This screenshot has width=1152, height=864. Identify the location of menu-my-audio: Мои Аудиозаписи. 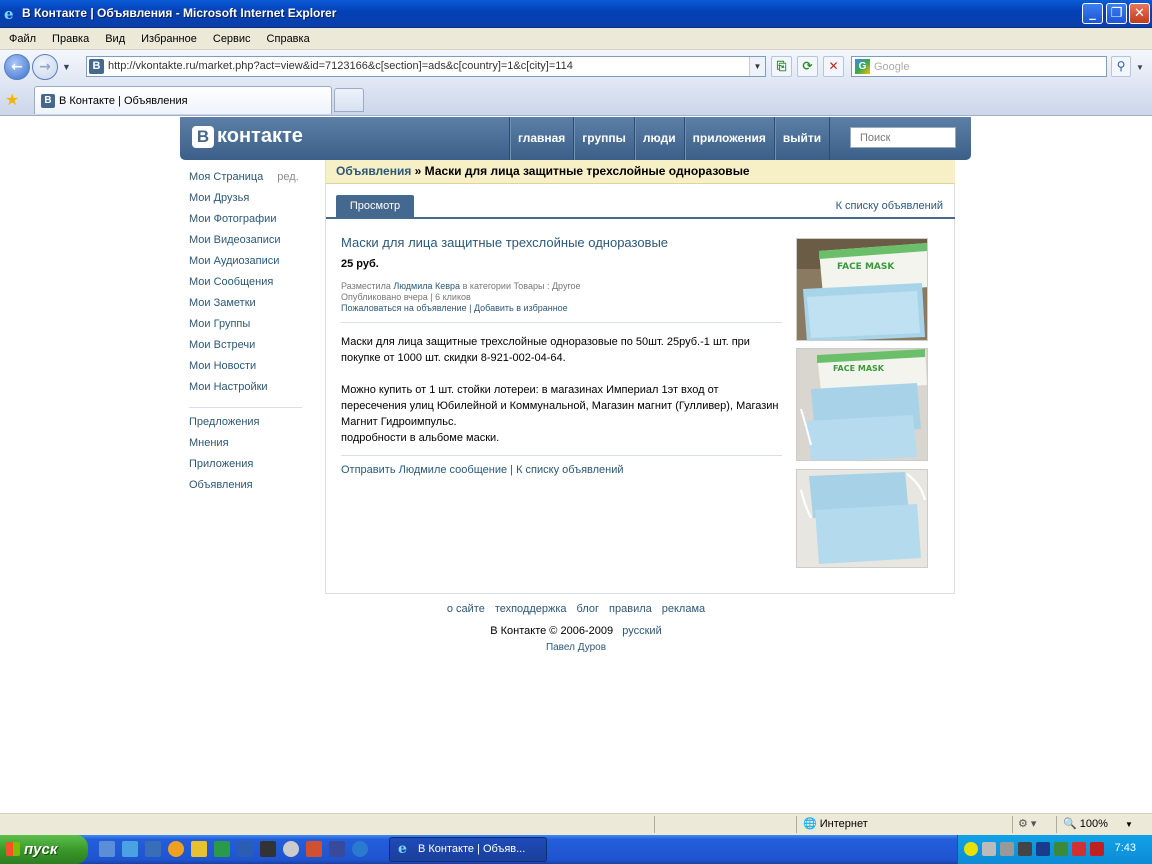
(246, 264).